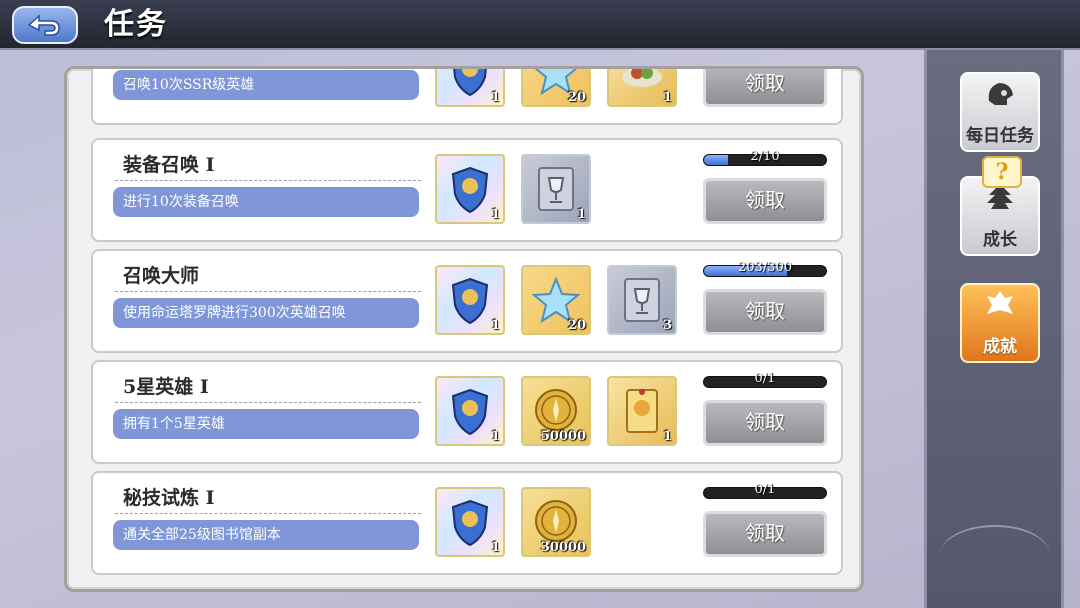 The image size is (1080, 608). I want to click on quest-row: 召唤10次SSR级英雄 1 20 1 领取, so click(467, 97).